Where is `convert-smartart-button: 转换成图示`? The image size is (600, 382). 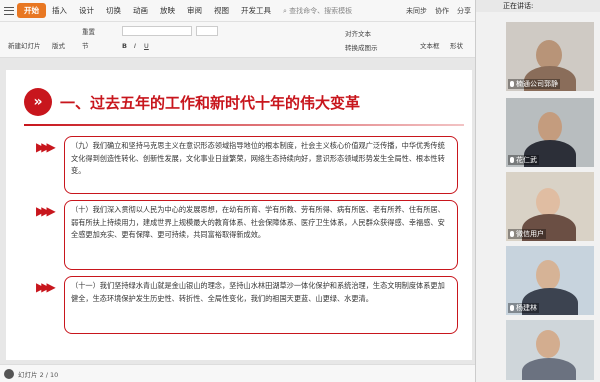 convert-smartart-button: 转换成图示 is located at coordinates (361, 47).